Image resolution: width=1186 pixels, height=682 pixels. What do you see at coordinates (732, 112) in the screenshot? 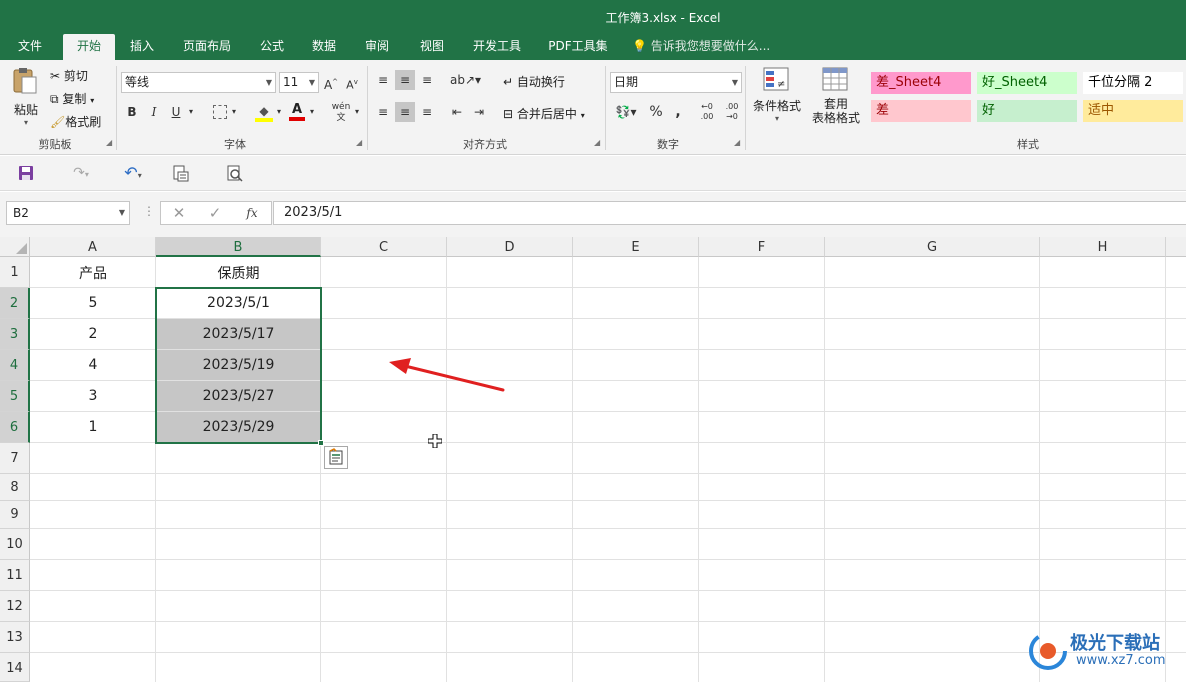
I see `decrease-decimal-icon: .00 →0` at bounding box center [732, 112].